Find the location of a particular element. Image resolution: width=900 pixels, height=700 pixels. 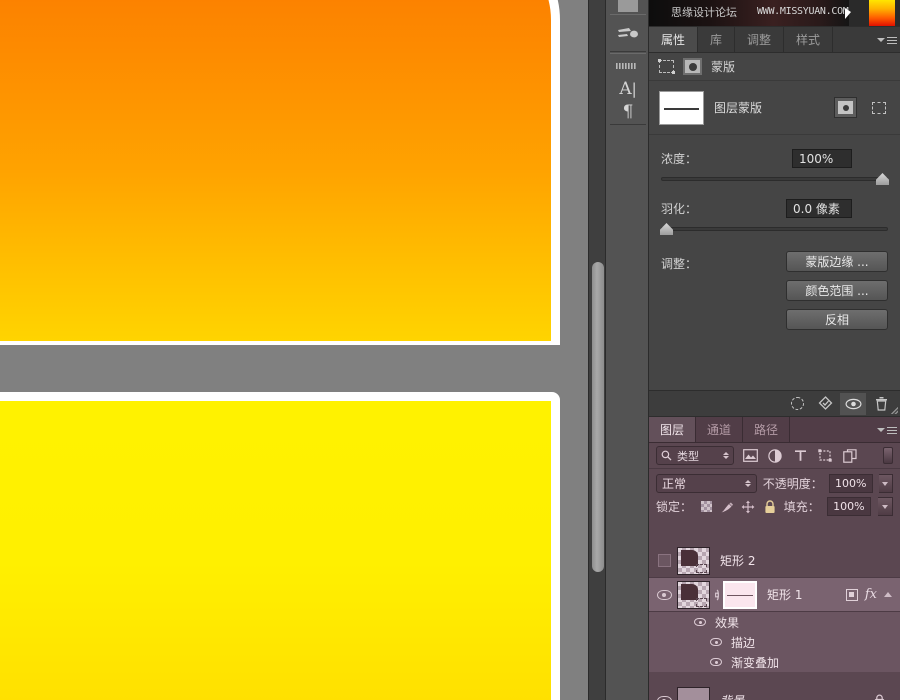

opacity-stepper-arrow is located at coordinates (885, 483).